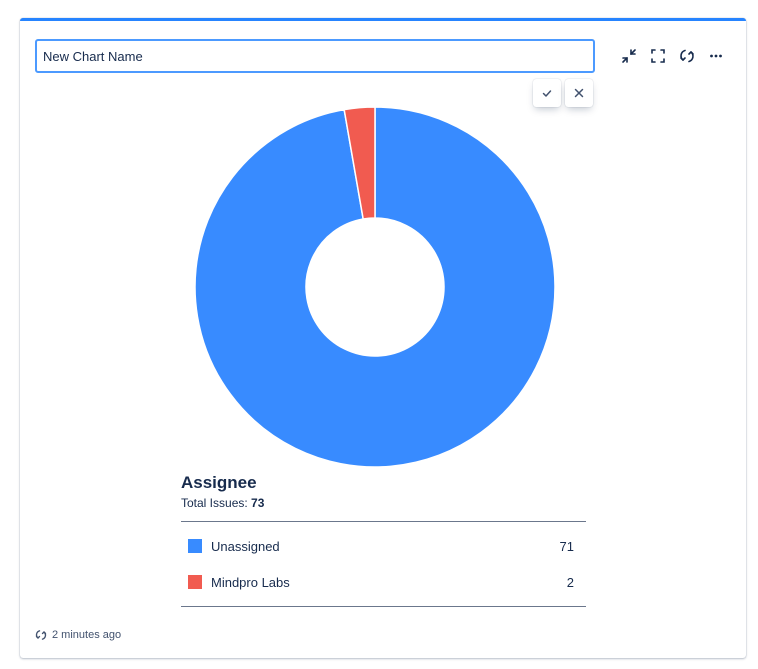 This screenshot has width=758, height=669. What do you see at coordinates (383, 546) in the screenshot?
I see `legend-row-unassigned: Unassigned 71` at bounding box center [383, 546].